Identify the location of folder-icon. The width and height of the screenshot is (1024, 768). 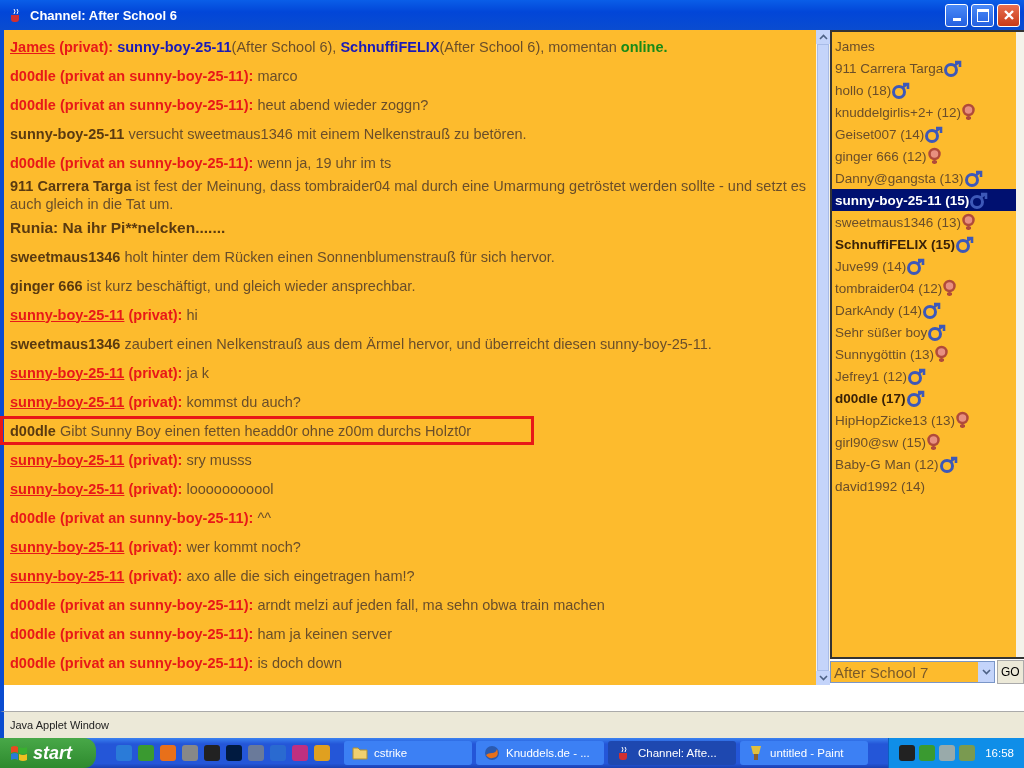
(360, 753).